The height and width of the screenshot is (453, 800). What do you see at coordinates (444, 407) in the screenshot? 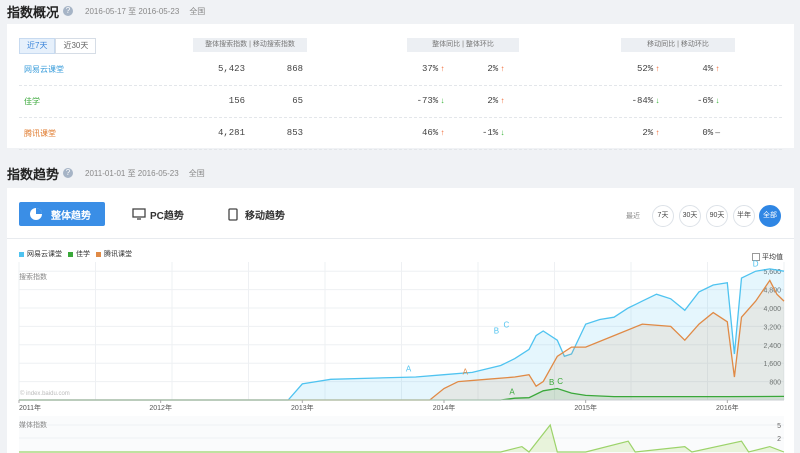
I see `x-tick-label: 2014年` at bounding box center [444, 407].